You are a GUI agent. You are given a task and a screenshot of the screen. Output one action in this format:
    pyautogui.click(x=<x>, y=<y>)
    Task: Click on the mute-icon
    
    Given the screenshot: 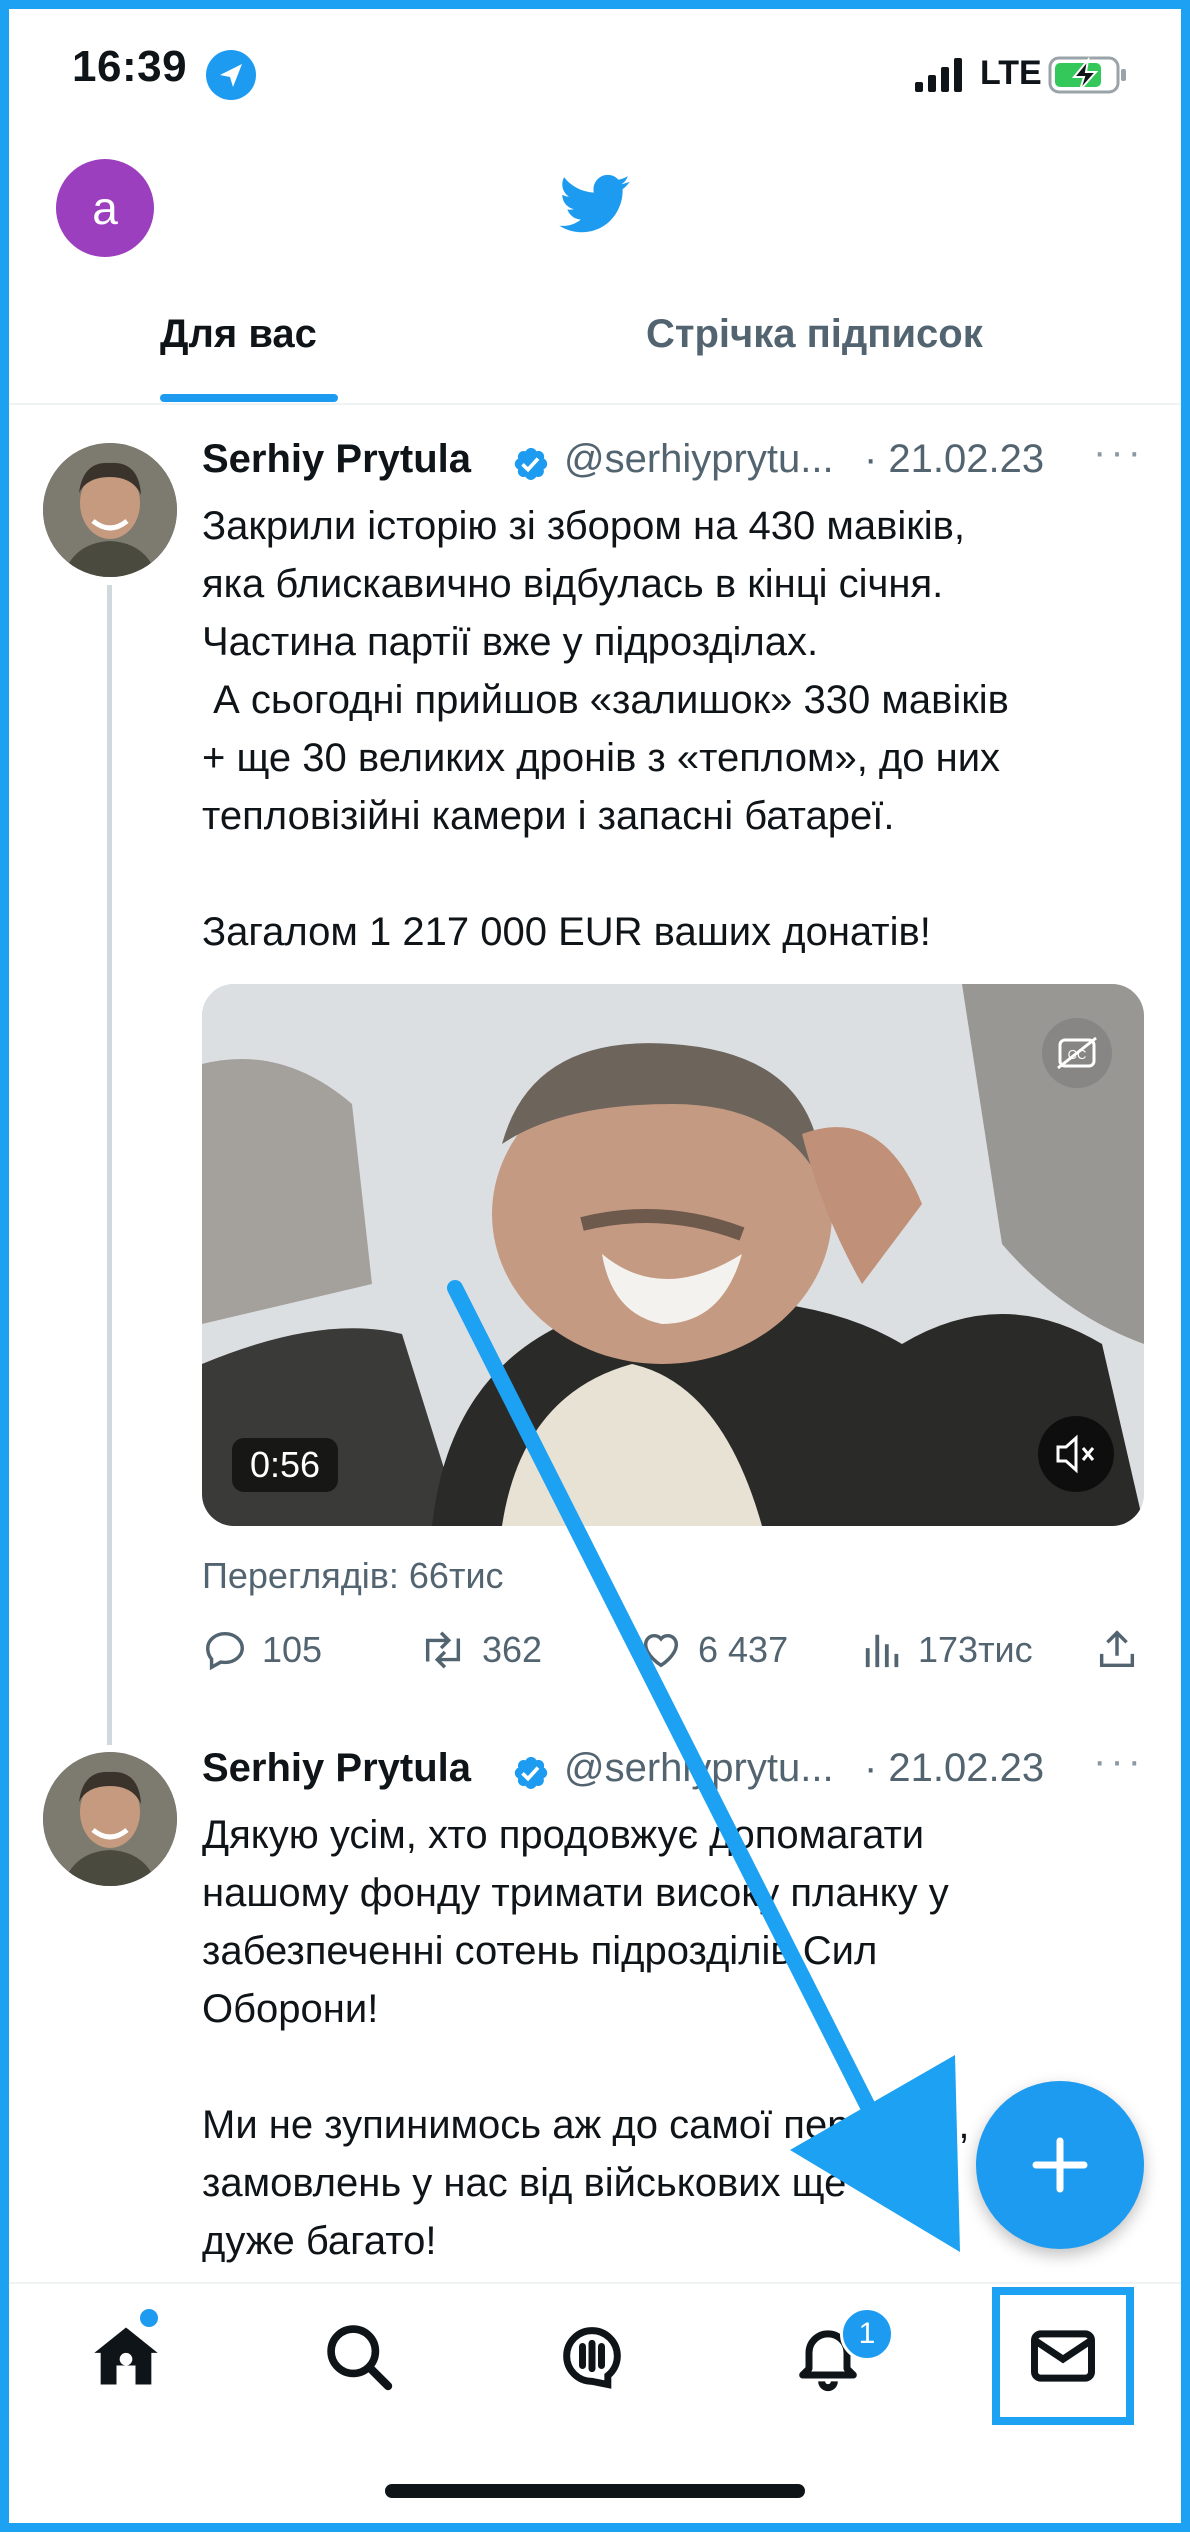 What is the action you would take?
    pyautogui.click(x=1076, y=1454)
    